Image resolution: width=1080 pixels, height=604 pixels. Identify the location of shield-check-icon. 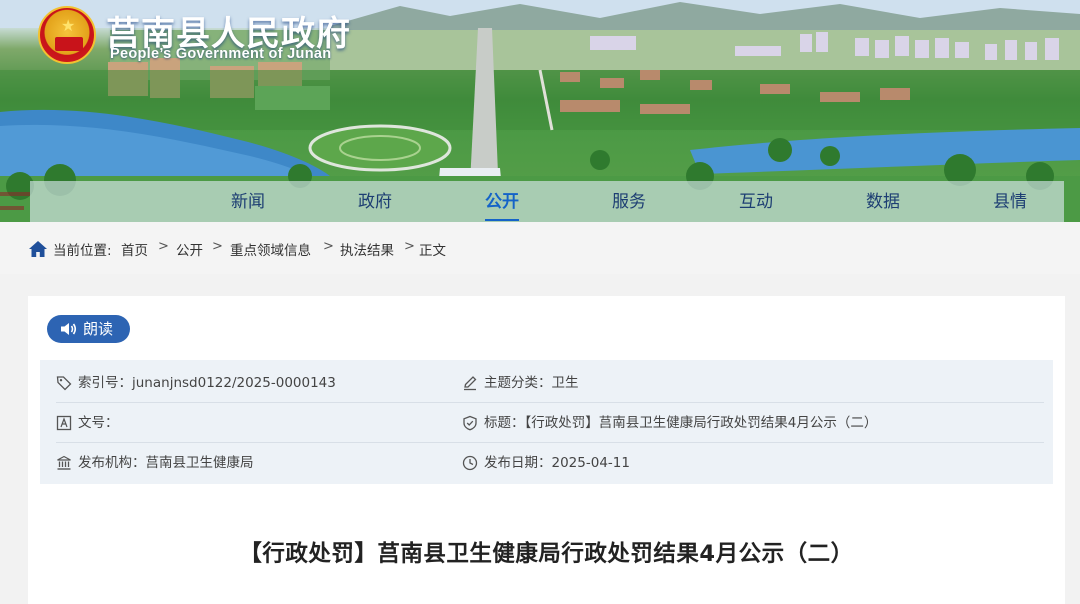
(470, 423).